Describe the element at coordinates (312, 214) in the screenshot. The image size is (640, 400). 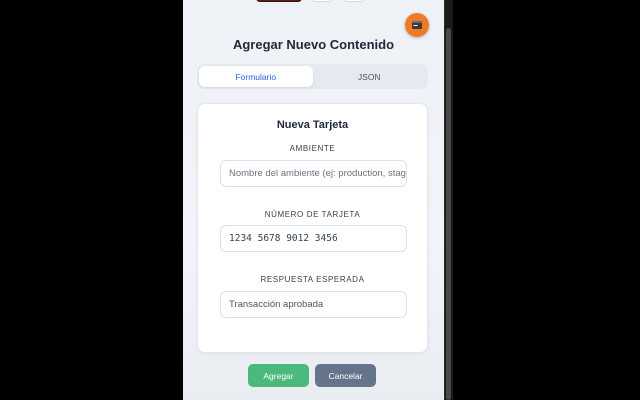
I see `card-number-label: NÚMERO DE TARJETA` at that location.